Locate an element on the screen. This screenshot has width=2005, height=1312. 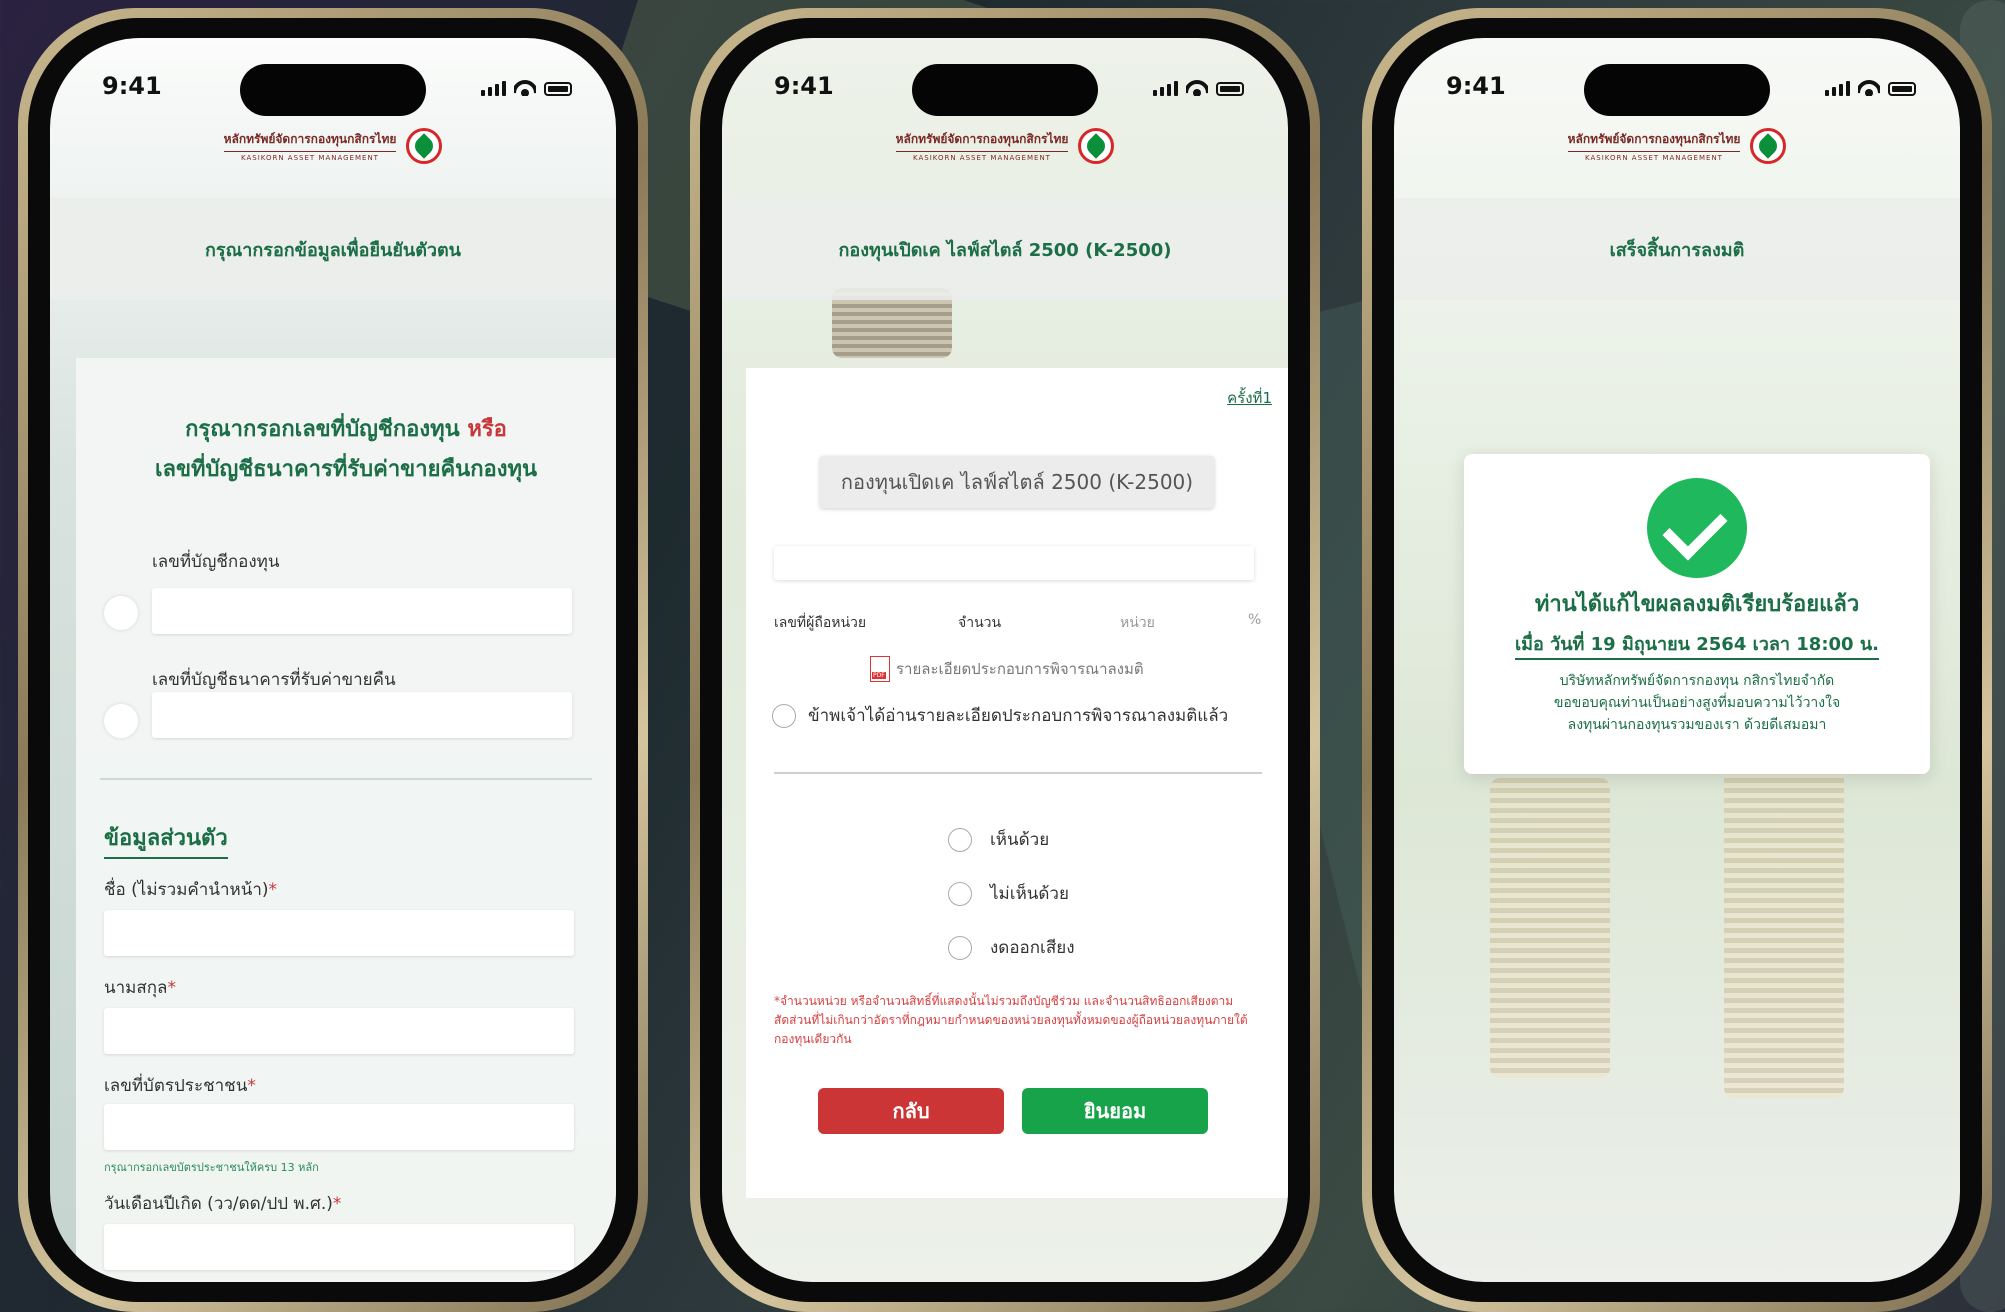
first-name-label: ชื่อ (ไม่รวมคำนำหน้า)* is located at coordinates (191, 890).